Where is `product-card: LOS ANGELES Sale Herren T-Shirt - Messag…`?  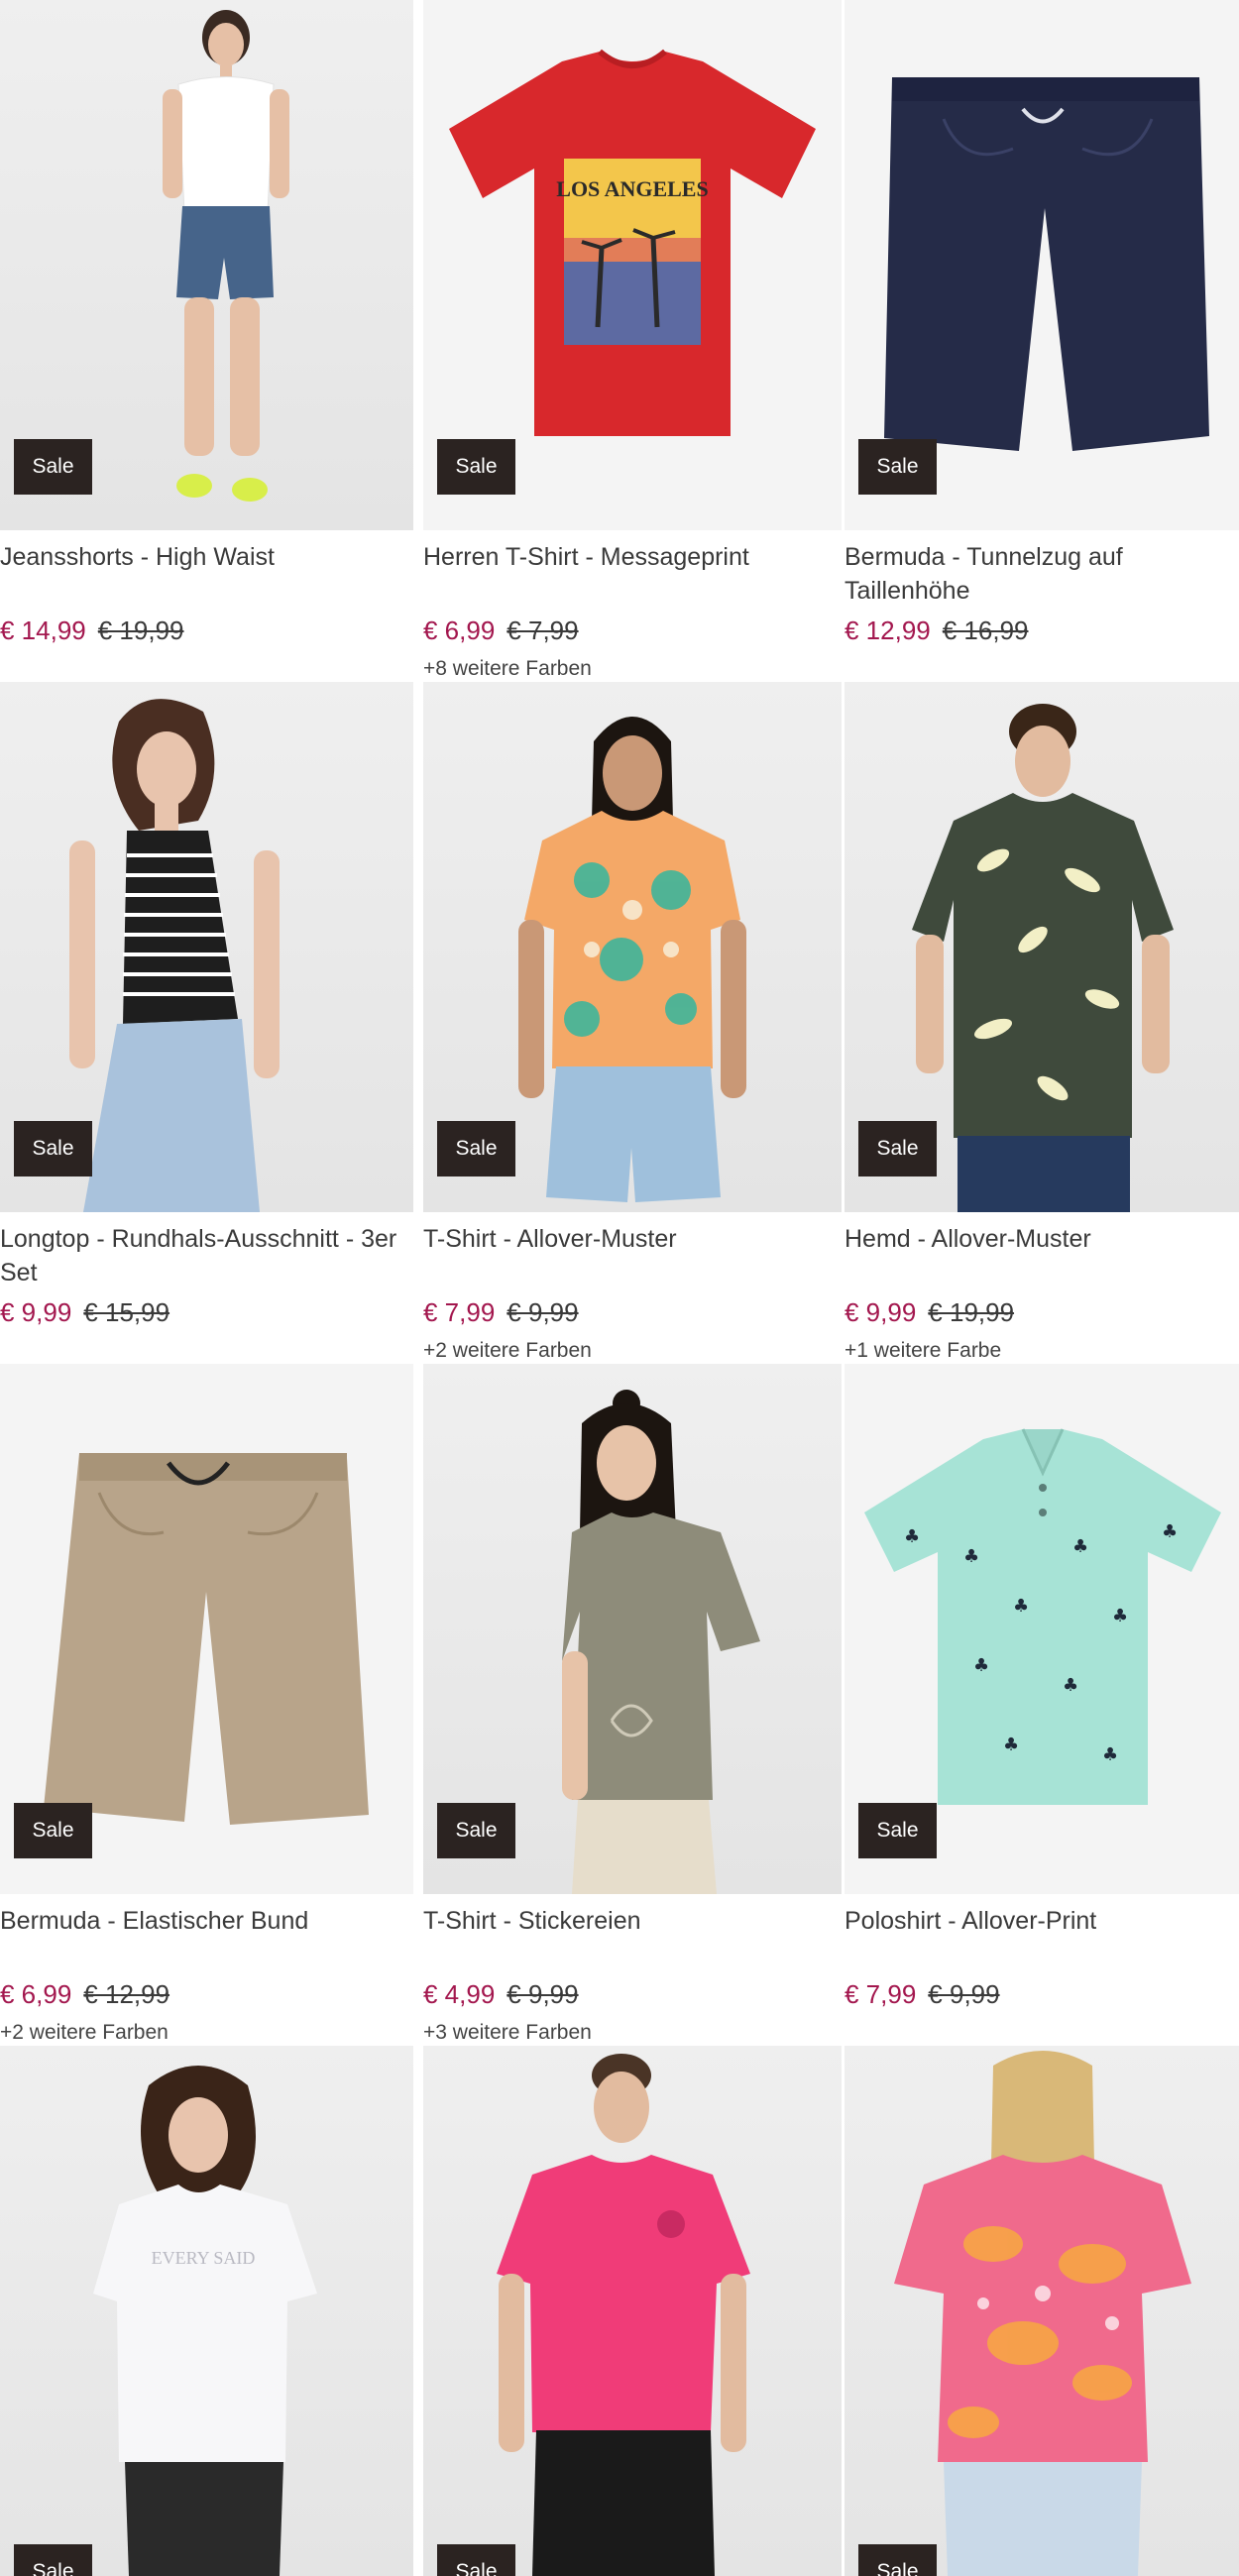 product-card: LOS ANGELES Sale Herren T-Shirt - Messag… is located at coordinates (633, 341).